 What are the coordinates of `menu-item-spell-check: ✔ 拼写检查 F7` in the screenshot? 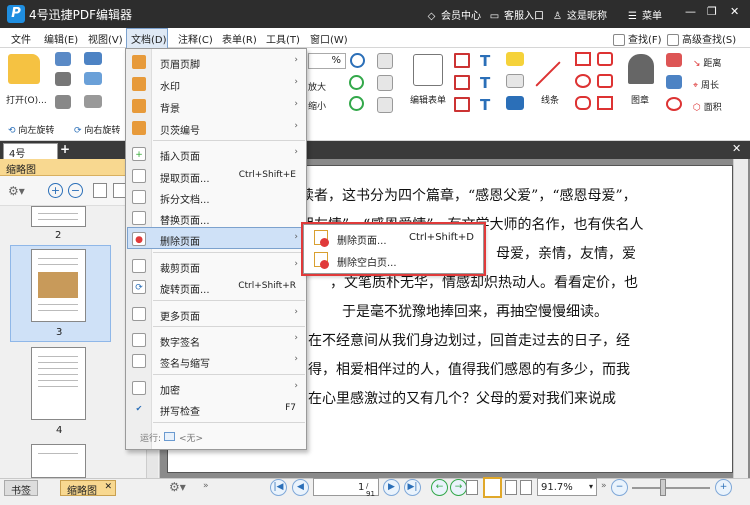 It's located at (216, 409).